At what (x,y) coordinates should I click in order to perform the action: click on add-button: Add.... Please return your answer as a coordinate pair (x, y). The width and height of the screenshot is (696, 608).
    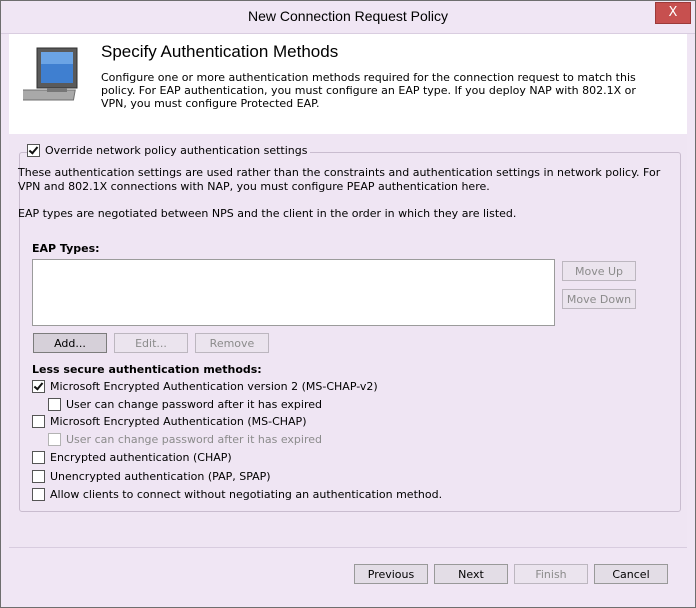
    Looking at the image, I should click on (70, 343).